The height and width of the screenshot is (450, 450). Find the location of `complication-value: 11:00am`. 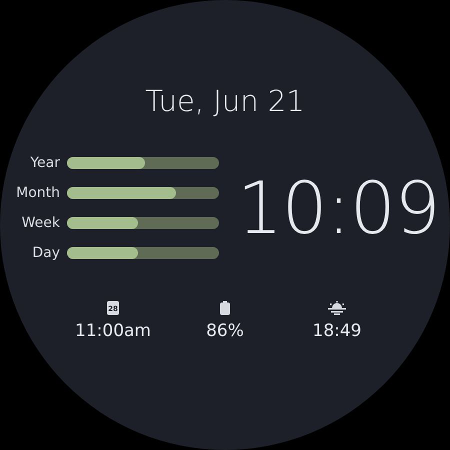

complication-value: 11:00am is located at coordinates (113, 331).